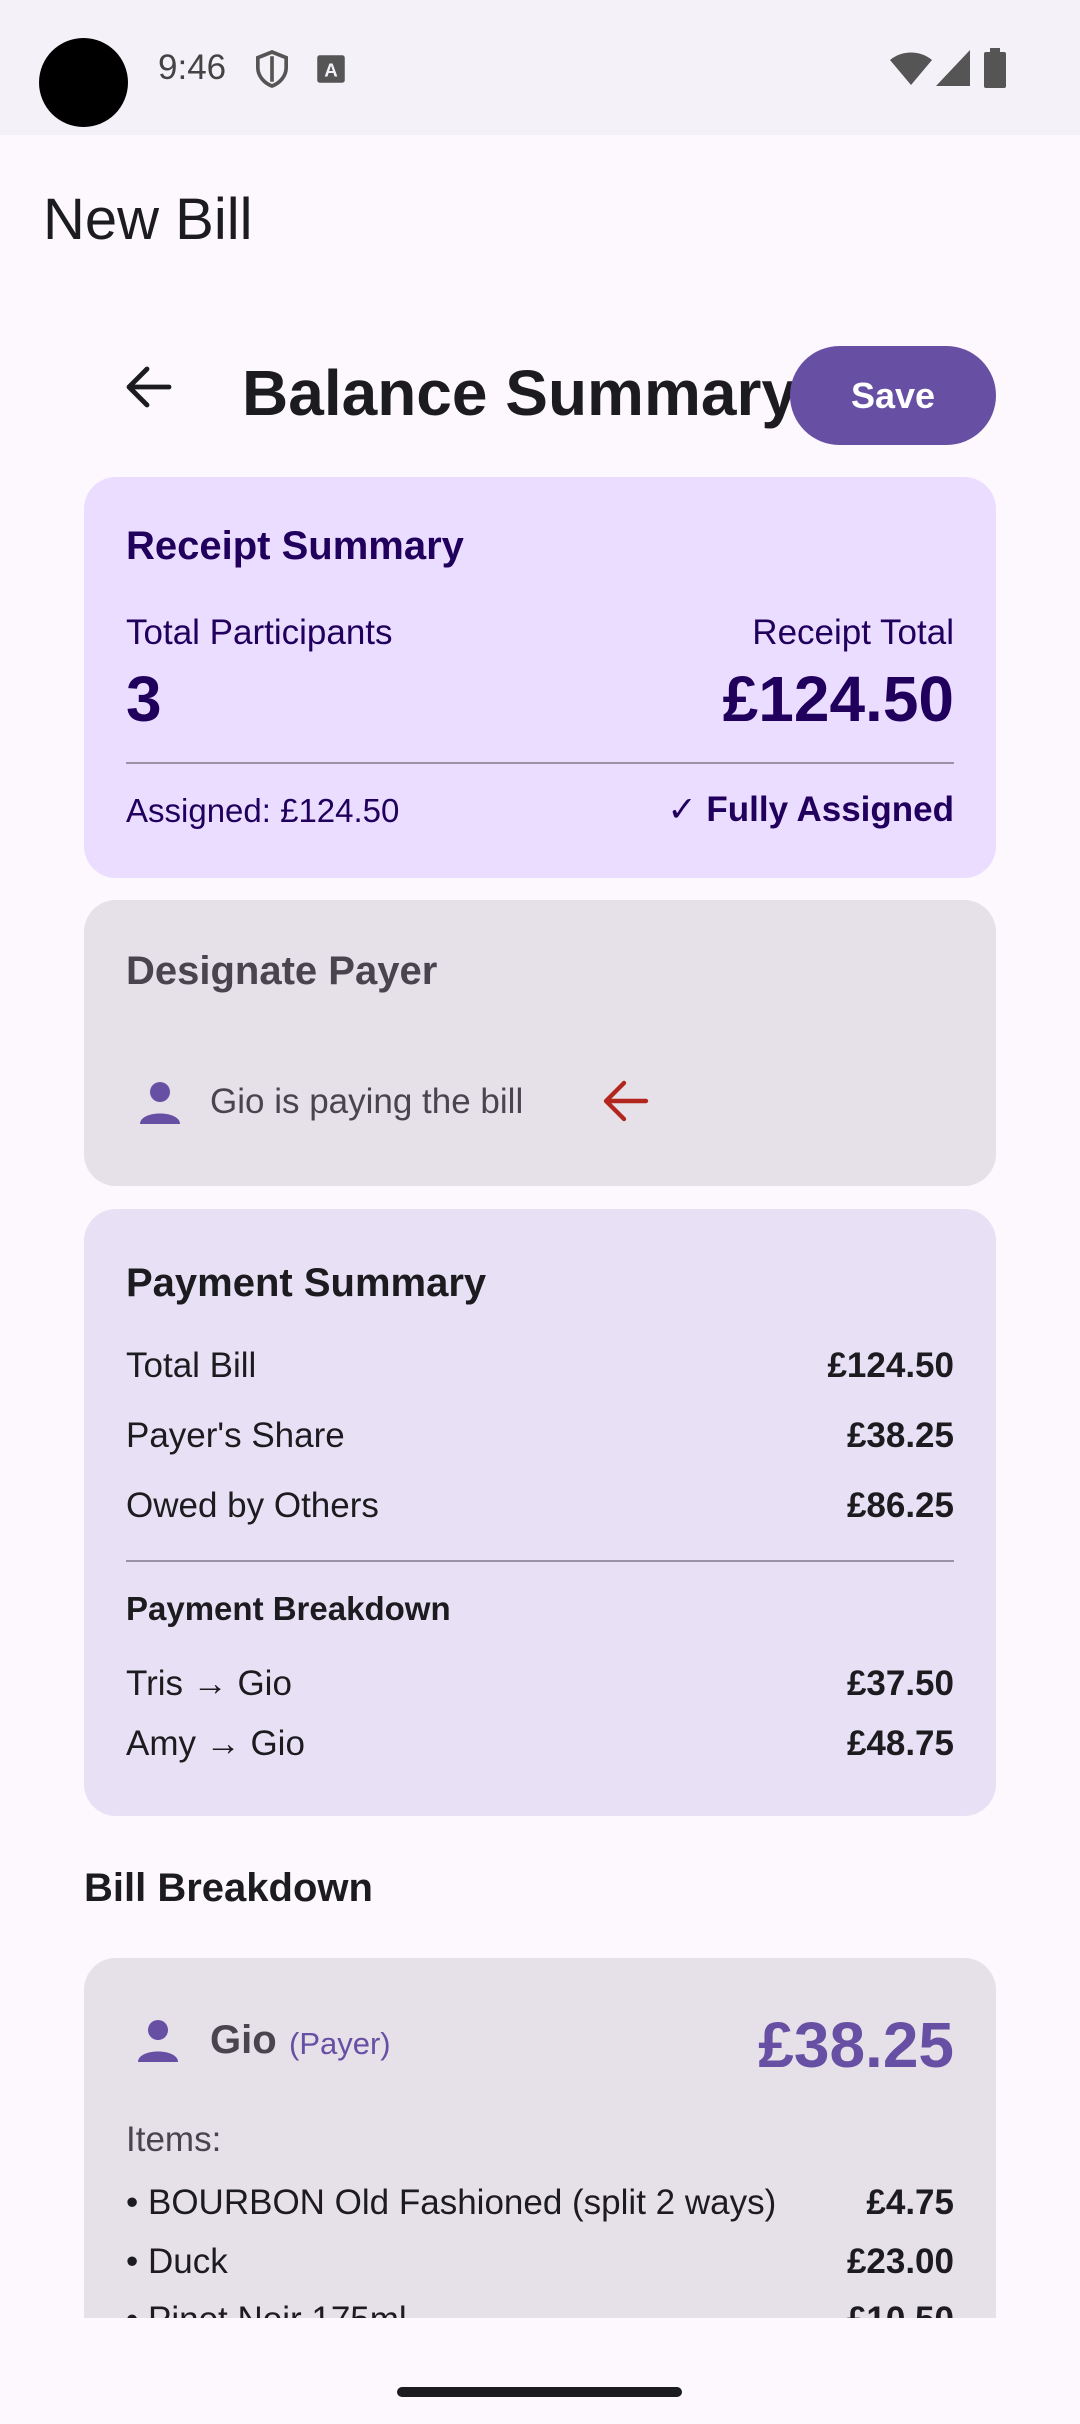 This screenshot has width=1080, height=2424. Describe the element at coordinates (451, 2202) in the screenshot. I see `item-name: • BOURBON Old Fashioned (split 2 ways)` at that location.